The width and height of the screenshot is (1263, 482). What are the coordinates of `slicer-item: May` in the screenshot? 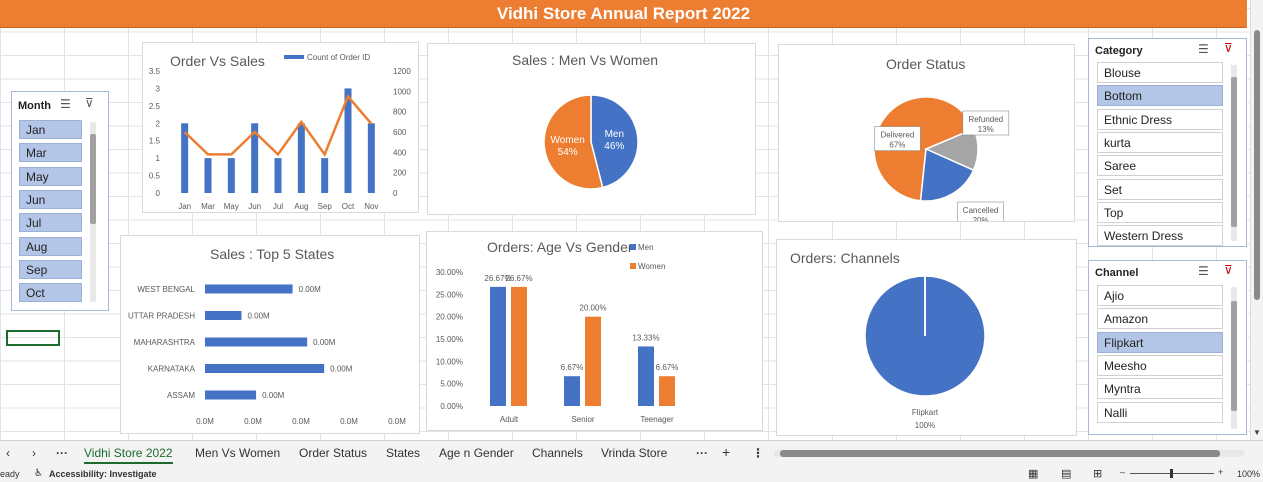 It's located at (50, 176).